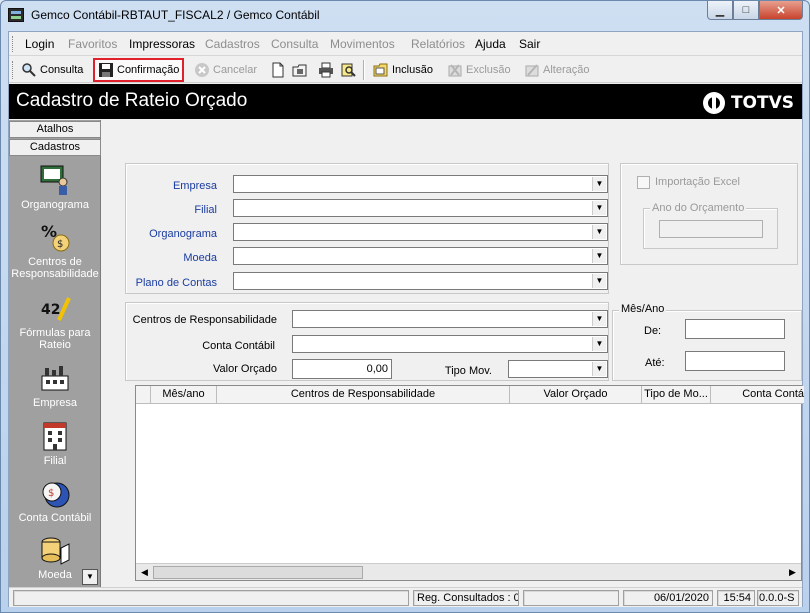  I want to click on tipo-mov-select: ▼, so click(558, 369).